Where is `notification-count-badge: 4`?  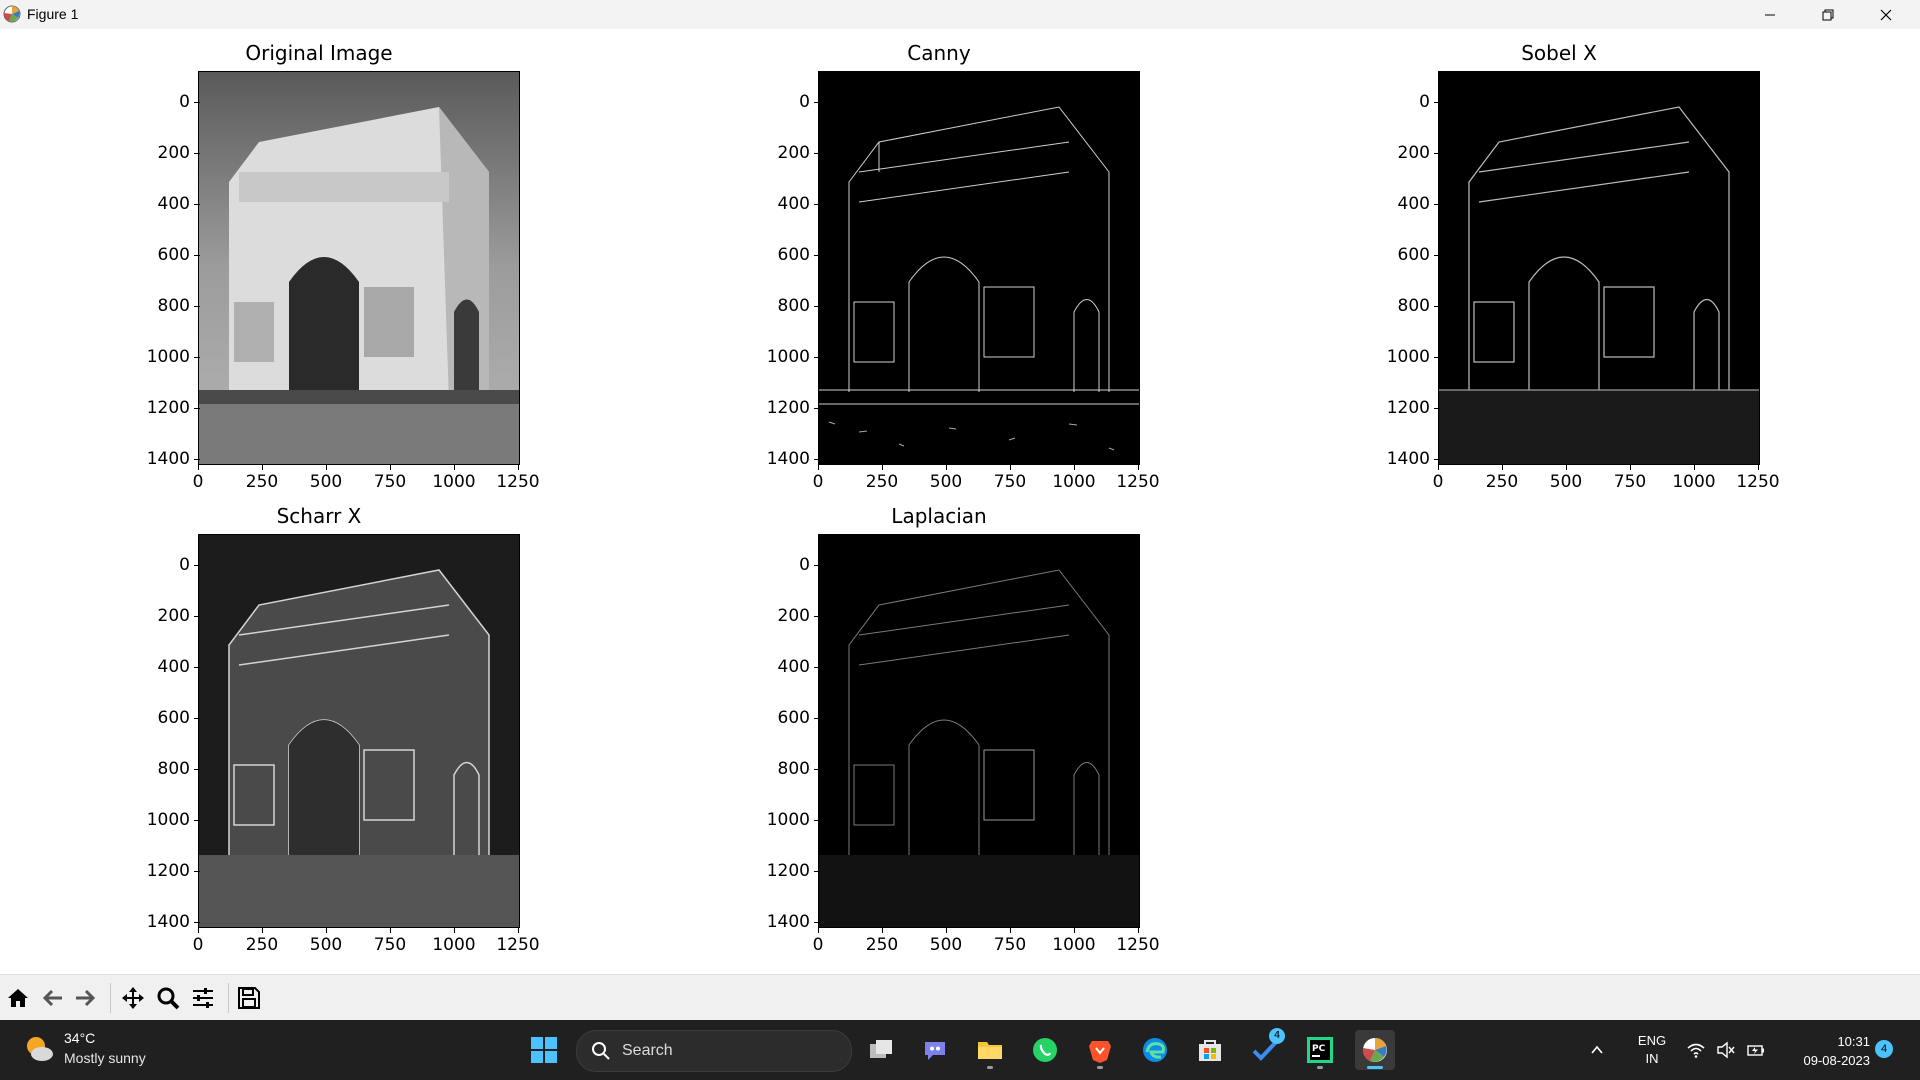
notification-count-badge: 4 is located at coordinates (1884, 1049).